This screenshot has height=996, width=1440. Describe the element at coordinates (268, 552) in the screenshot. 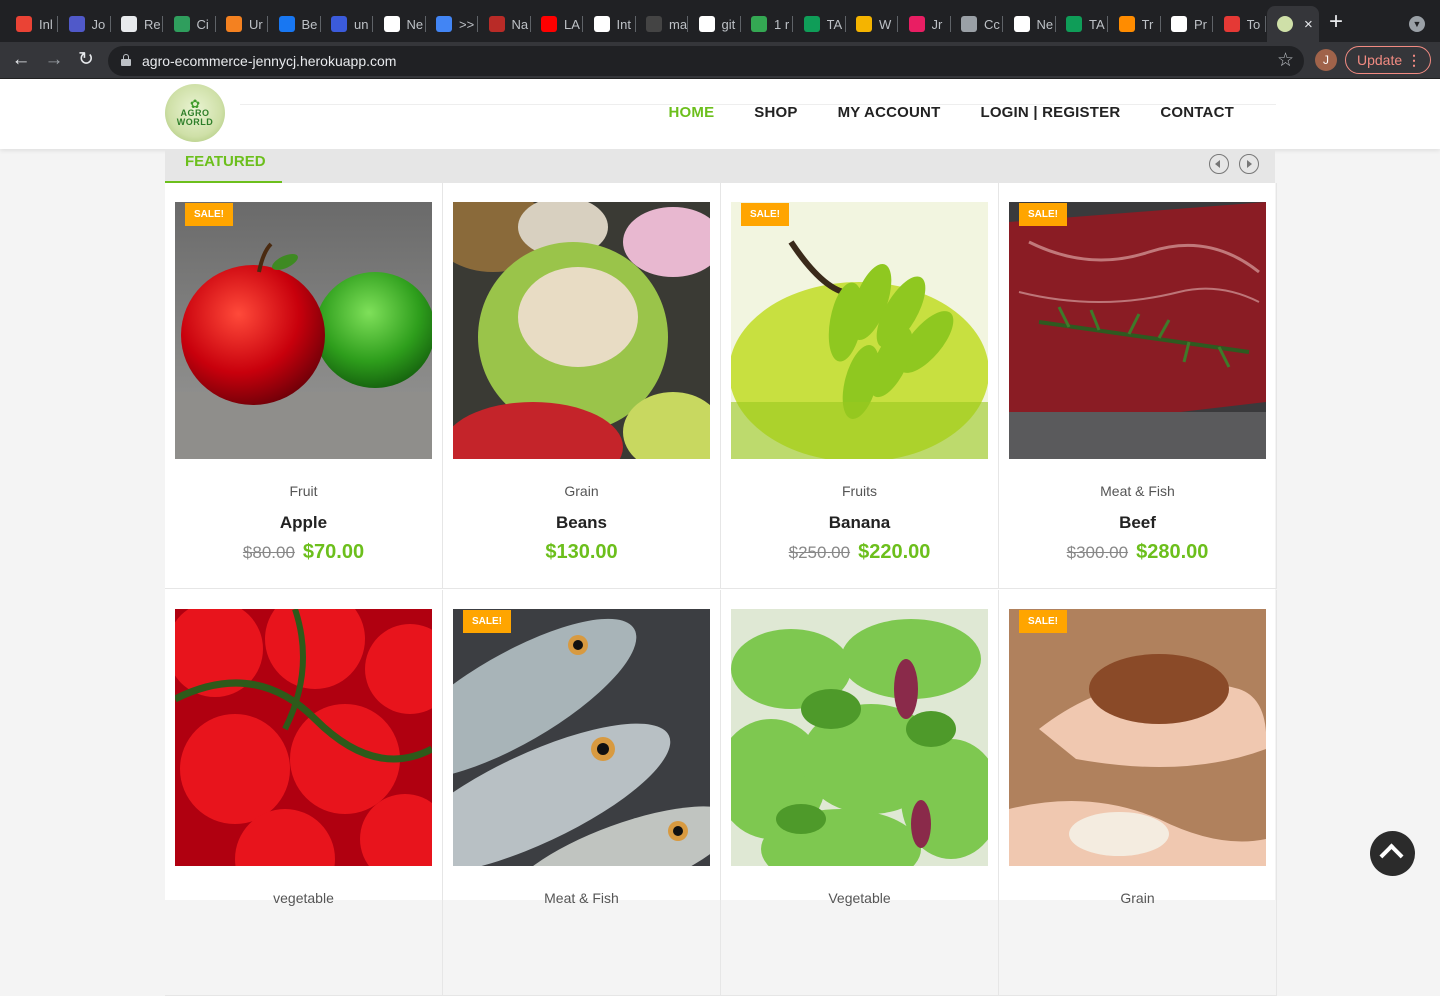

I see `regular-price: $80.00` at that location.